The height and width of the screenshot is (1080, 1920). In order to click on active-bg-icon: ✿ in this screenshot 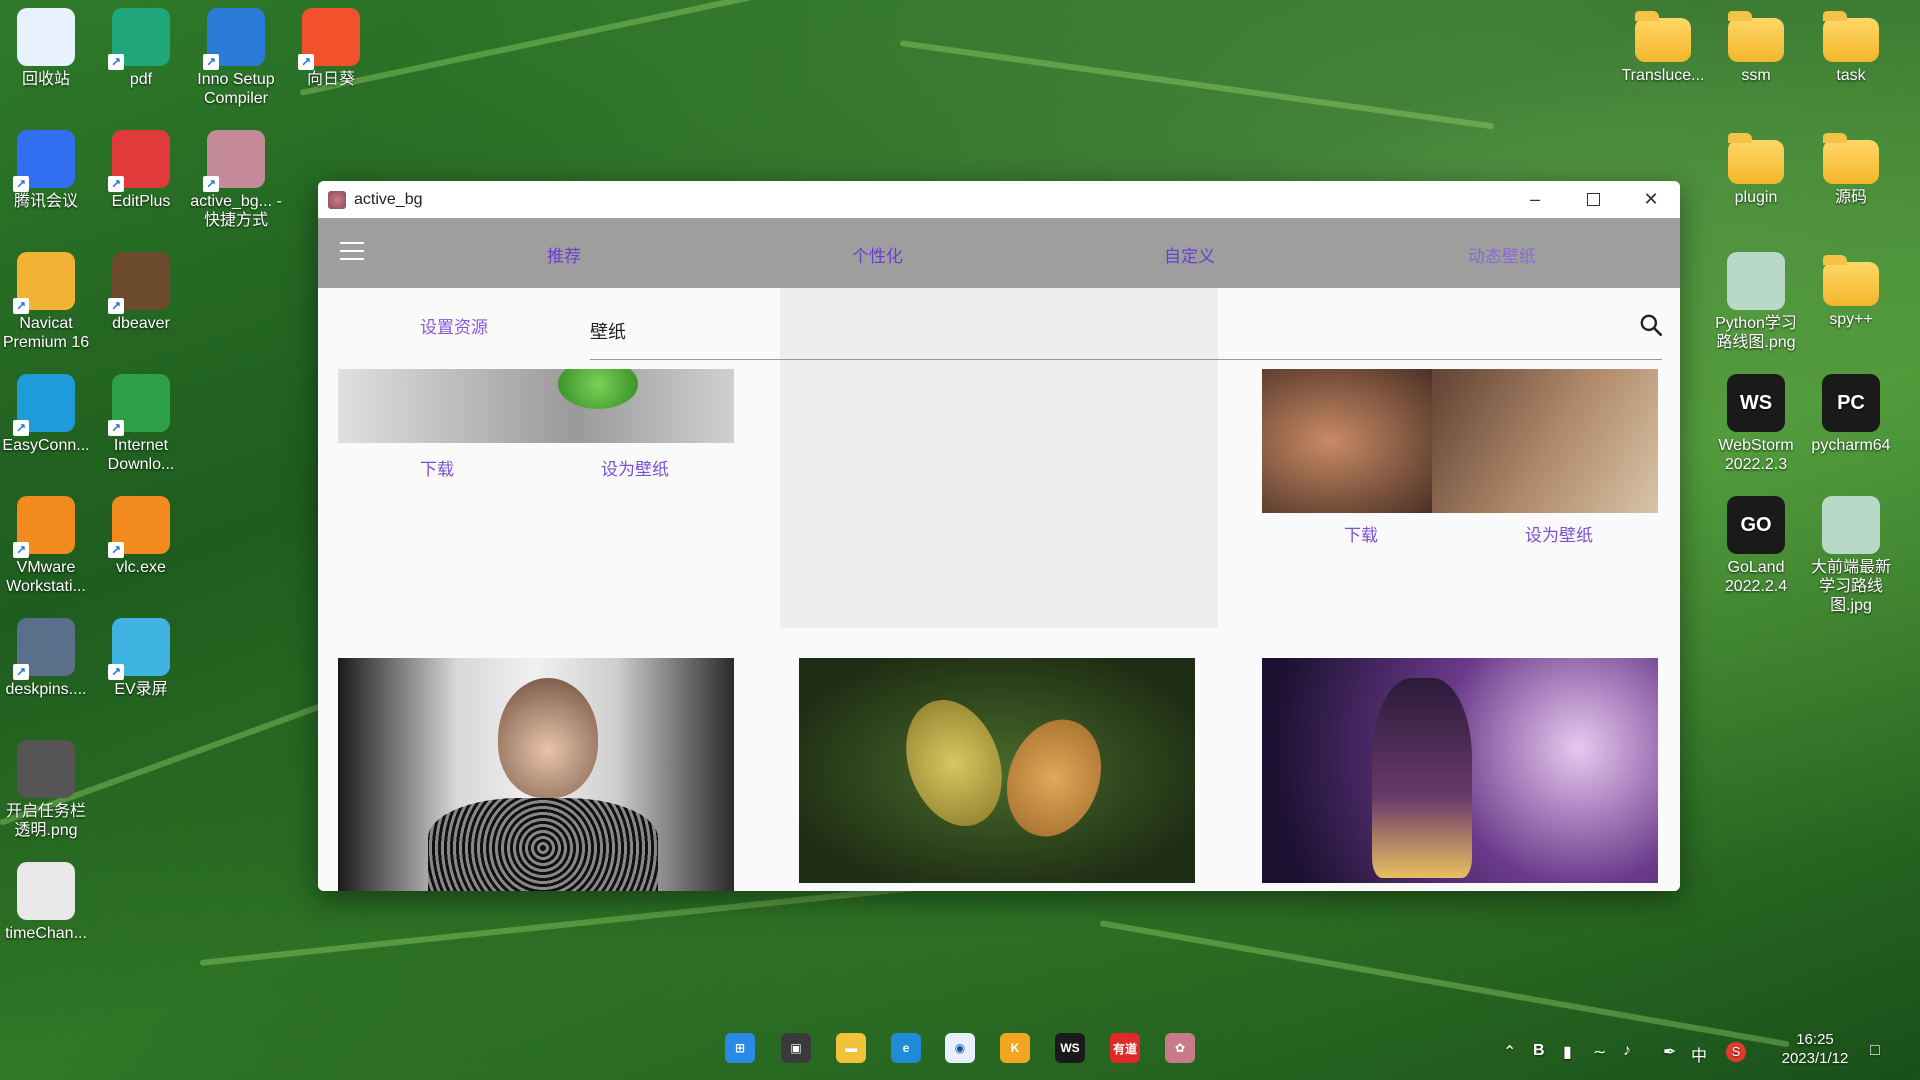, I will do `click(1180, 1048)`.